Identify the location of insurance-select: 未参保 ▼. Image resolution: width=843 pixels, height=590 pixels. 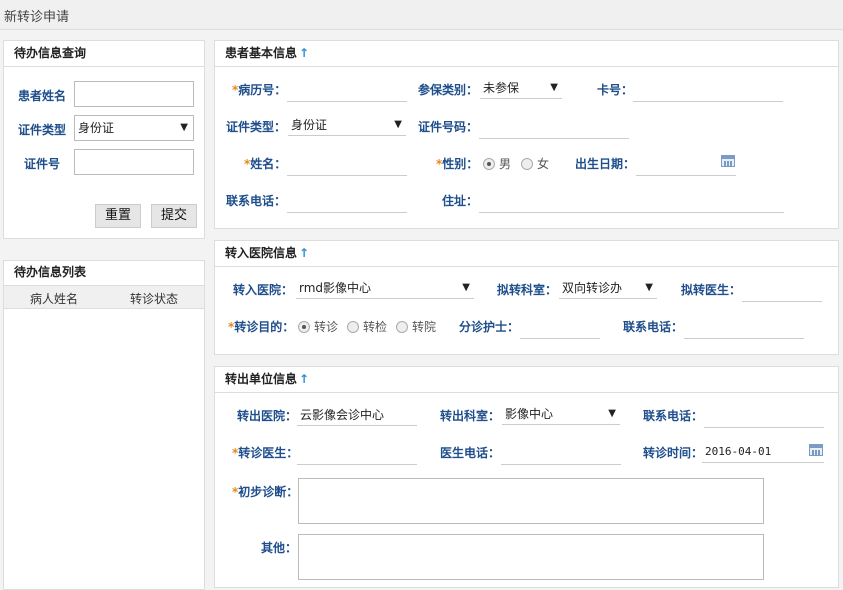
(521, 88).